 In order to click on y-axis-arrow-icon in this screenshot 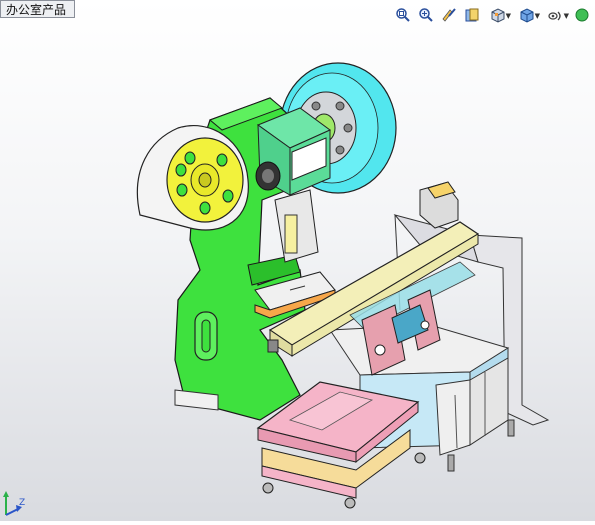, I will do `click(6, 494)`.